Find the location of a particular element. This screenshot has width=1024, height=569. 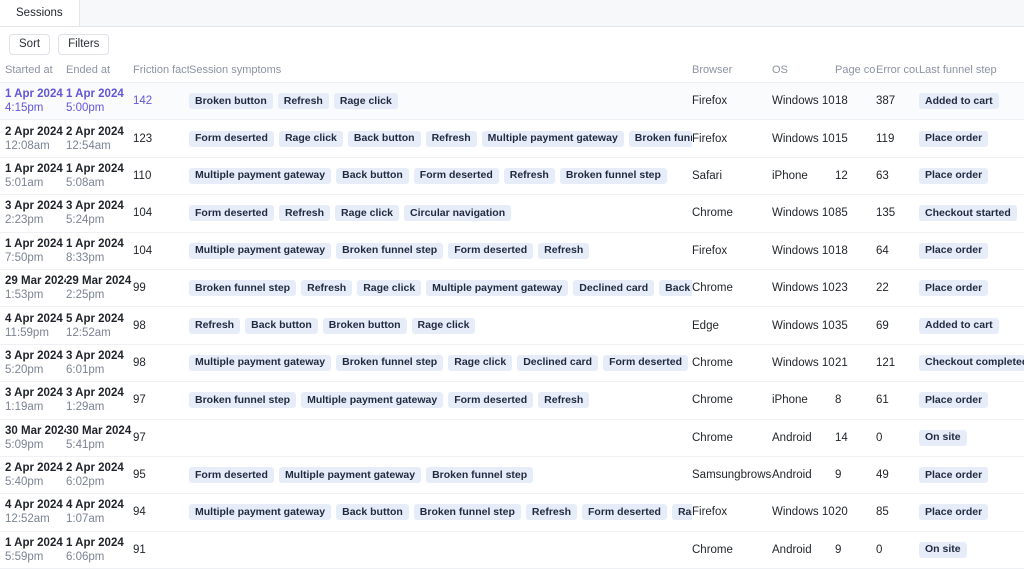

os-value: Android is located at coordinates (792, 437).